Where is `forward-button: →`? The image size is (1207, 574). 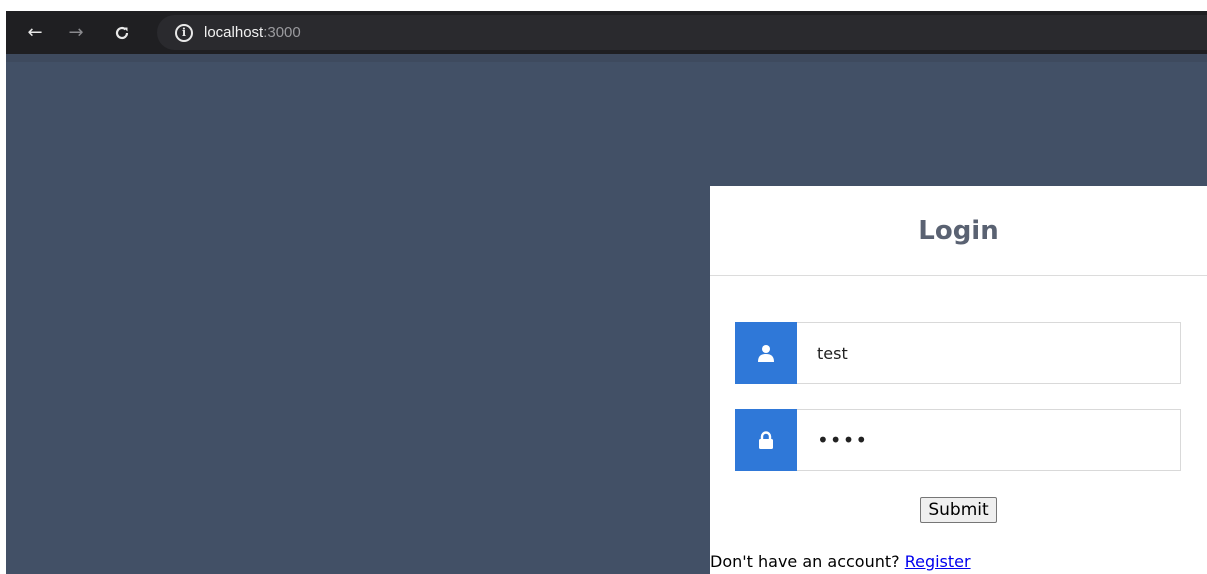 forward-button: → is located at coordinates (76, 32).